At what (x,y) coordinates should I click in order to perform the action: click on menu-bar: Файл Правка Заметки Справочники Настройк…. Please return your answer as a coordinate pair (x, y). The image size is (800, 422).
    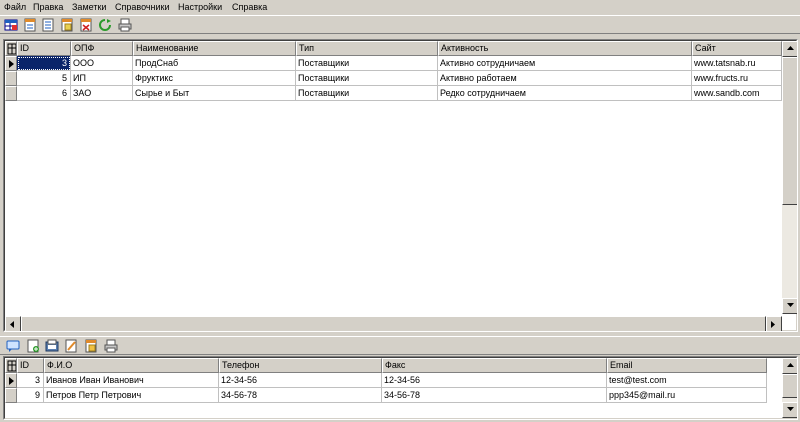
    Looking at the image, I should click on (400, 7).